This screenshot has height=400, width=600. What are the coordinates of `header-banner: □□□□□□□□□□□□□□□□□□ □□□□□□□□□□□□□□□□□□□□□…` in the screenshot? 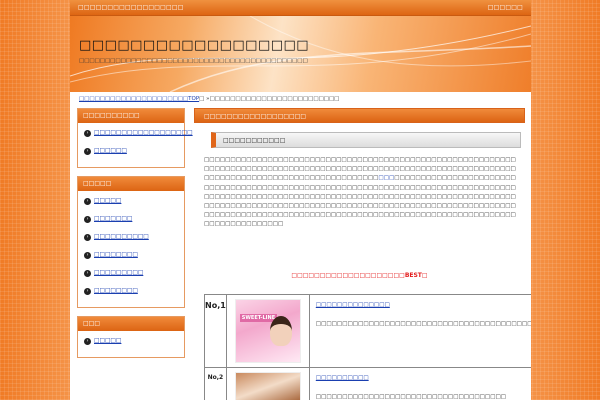 It's located at (300, 54).